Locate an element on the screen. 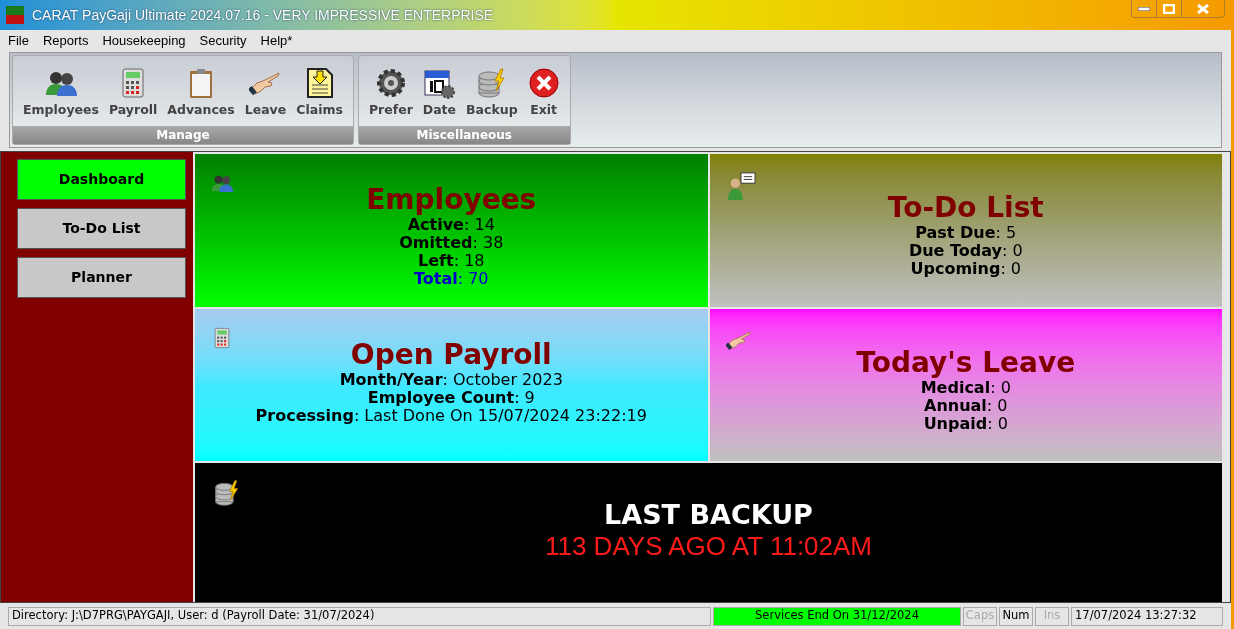 Image resolution: width=1234 pixels, height=629 pixels. tile-stat: Omitted: 38 is located at coordinates (451, 243).